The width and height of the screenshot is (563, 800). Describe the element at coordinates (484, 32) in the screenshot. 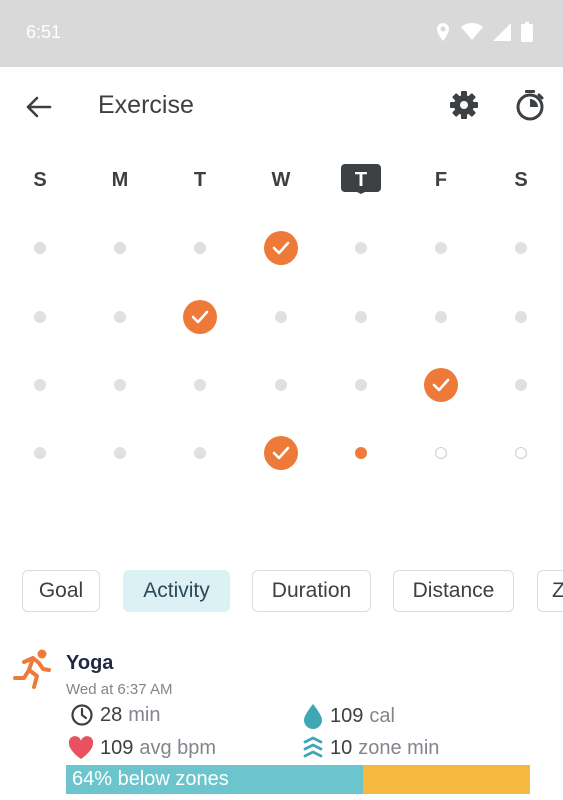

I see `status-icons` at that location.